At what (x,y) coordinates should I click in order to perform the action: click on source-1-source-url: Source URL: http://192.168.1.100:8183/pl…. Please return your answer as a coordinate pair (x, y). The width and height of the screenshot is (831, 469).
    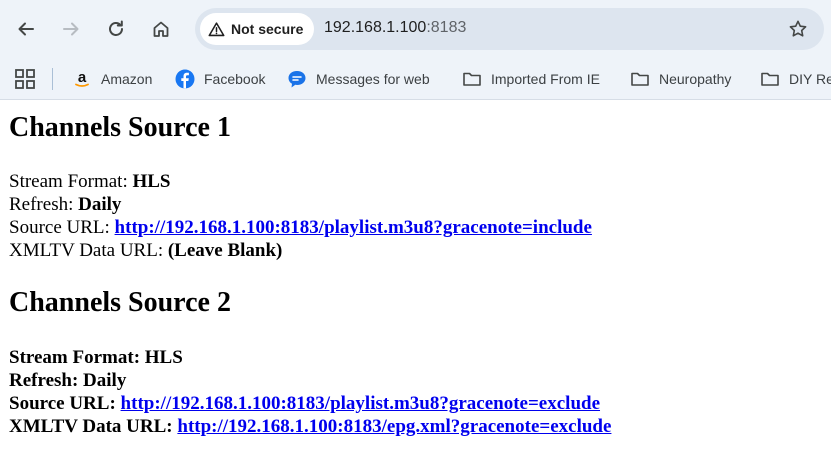
    Looking at the image, I should click on (300, 227).